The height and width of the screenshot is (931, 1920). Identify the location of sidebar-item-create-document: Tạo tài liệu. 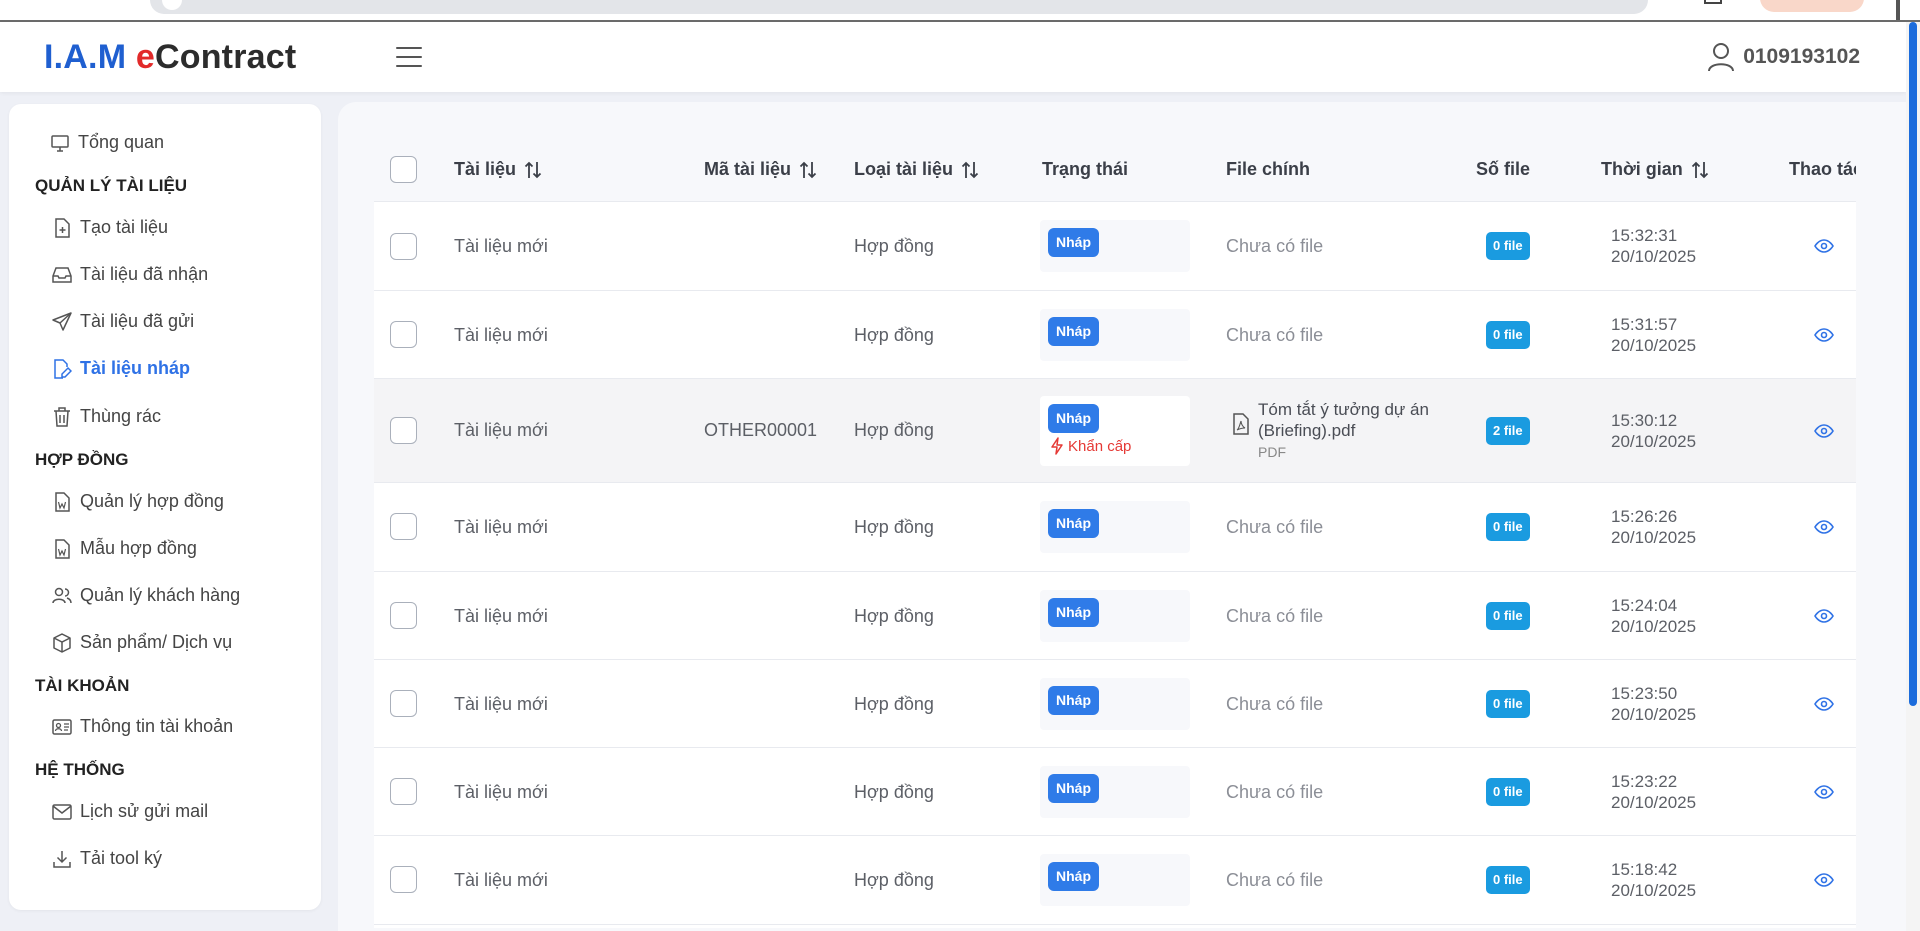
(110, 227).